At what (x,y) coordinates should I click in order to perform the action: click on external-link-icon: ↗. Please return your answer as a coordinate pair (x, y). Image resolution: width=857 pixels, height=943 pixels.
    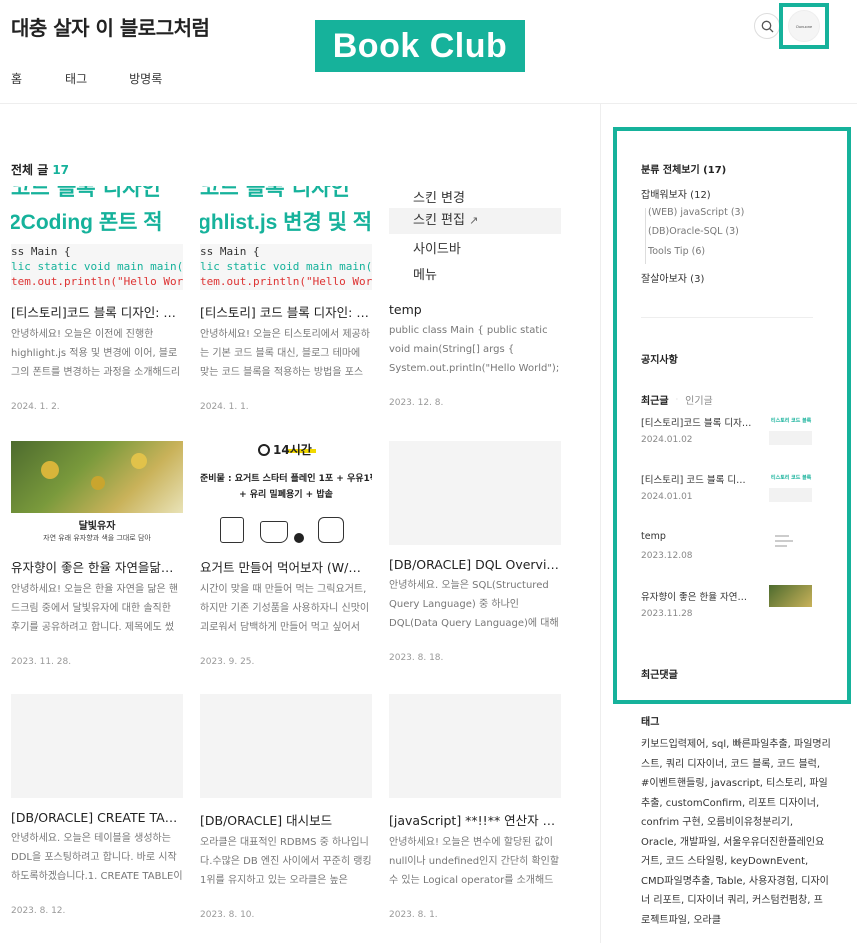
    Looking at the image, I should click on (474, 220).